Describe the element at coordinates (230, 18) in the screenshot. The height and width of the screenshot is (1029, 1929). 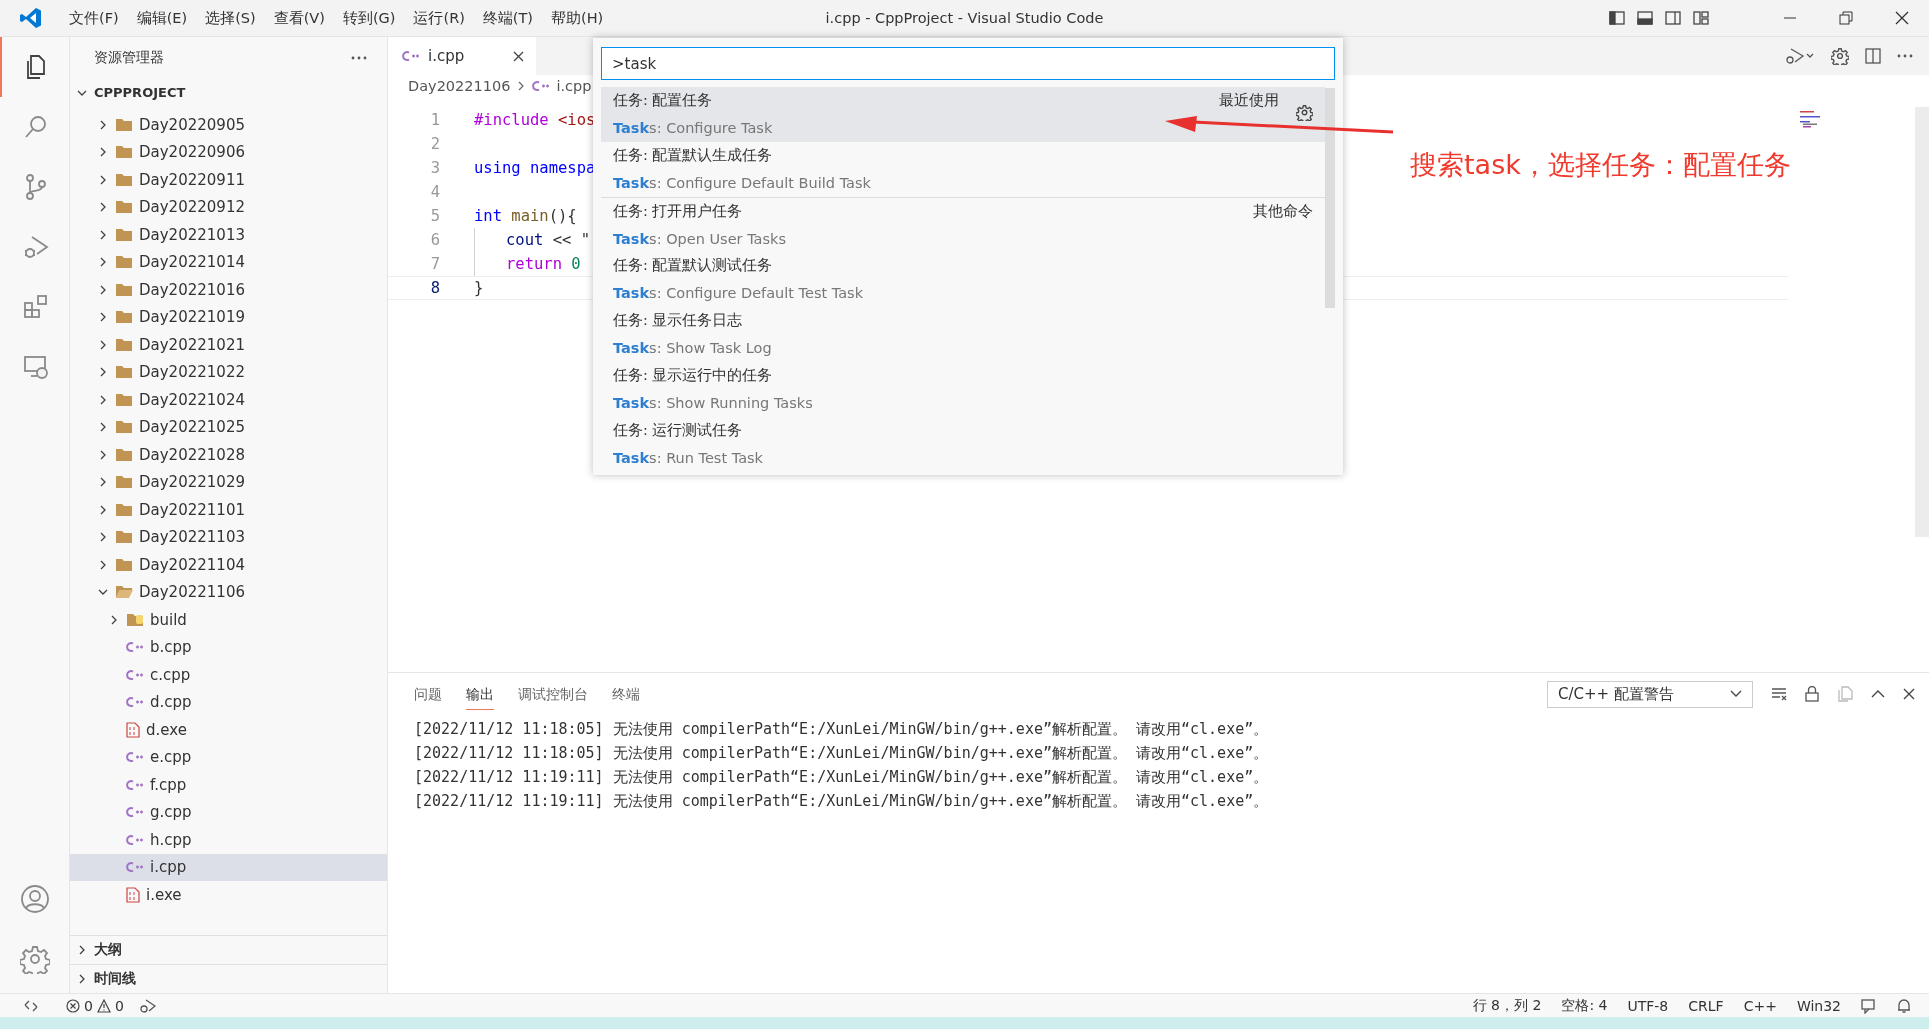
I see `menu-item: 选择(S)` at that location.